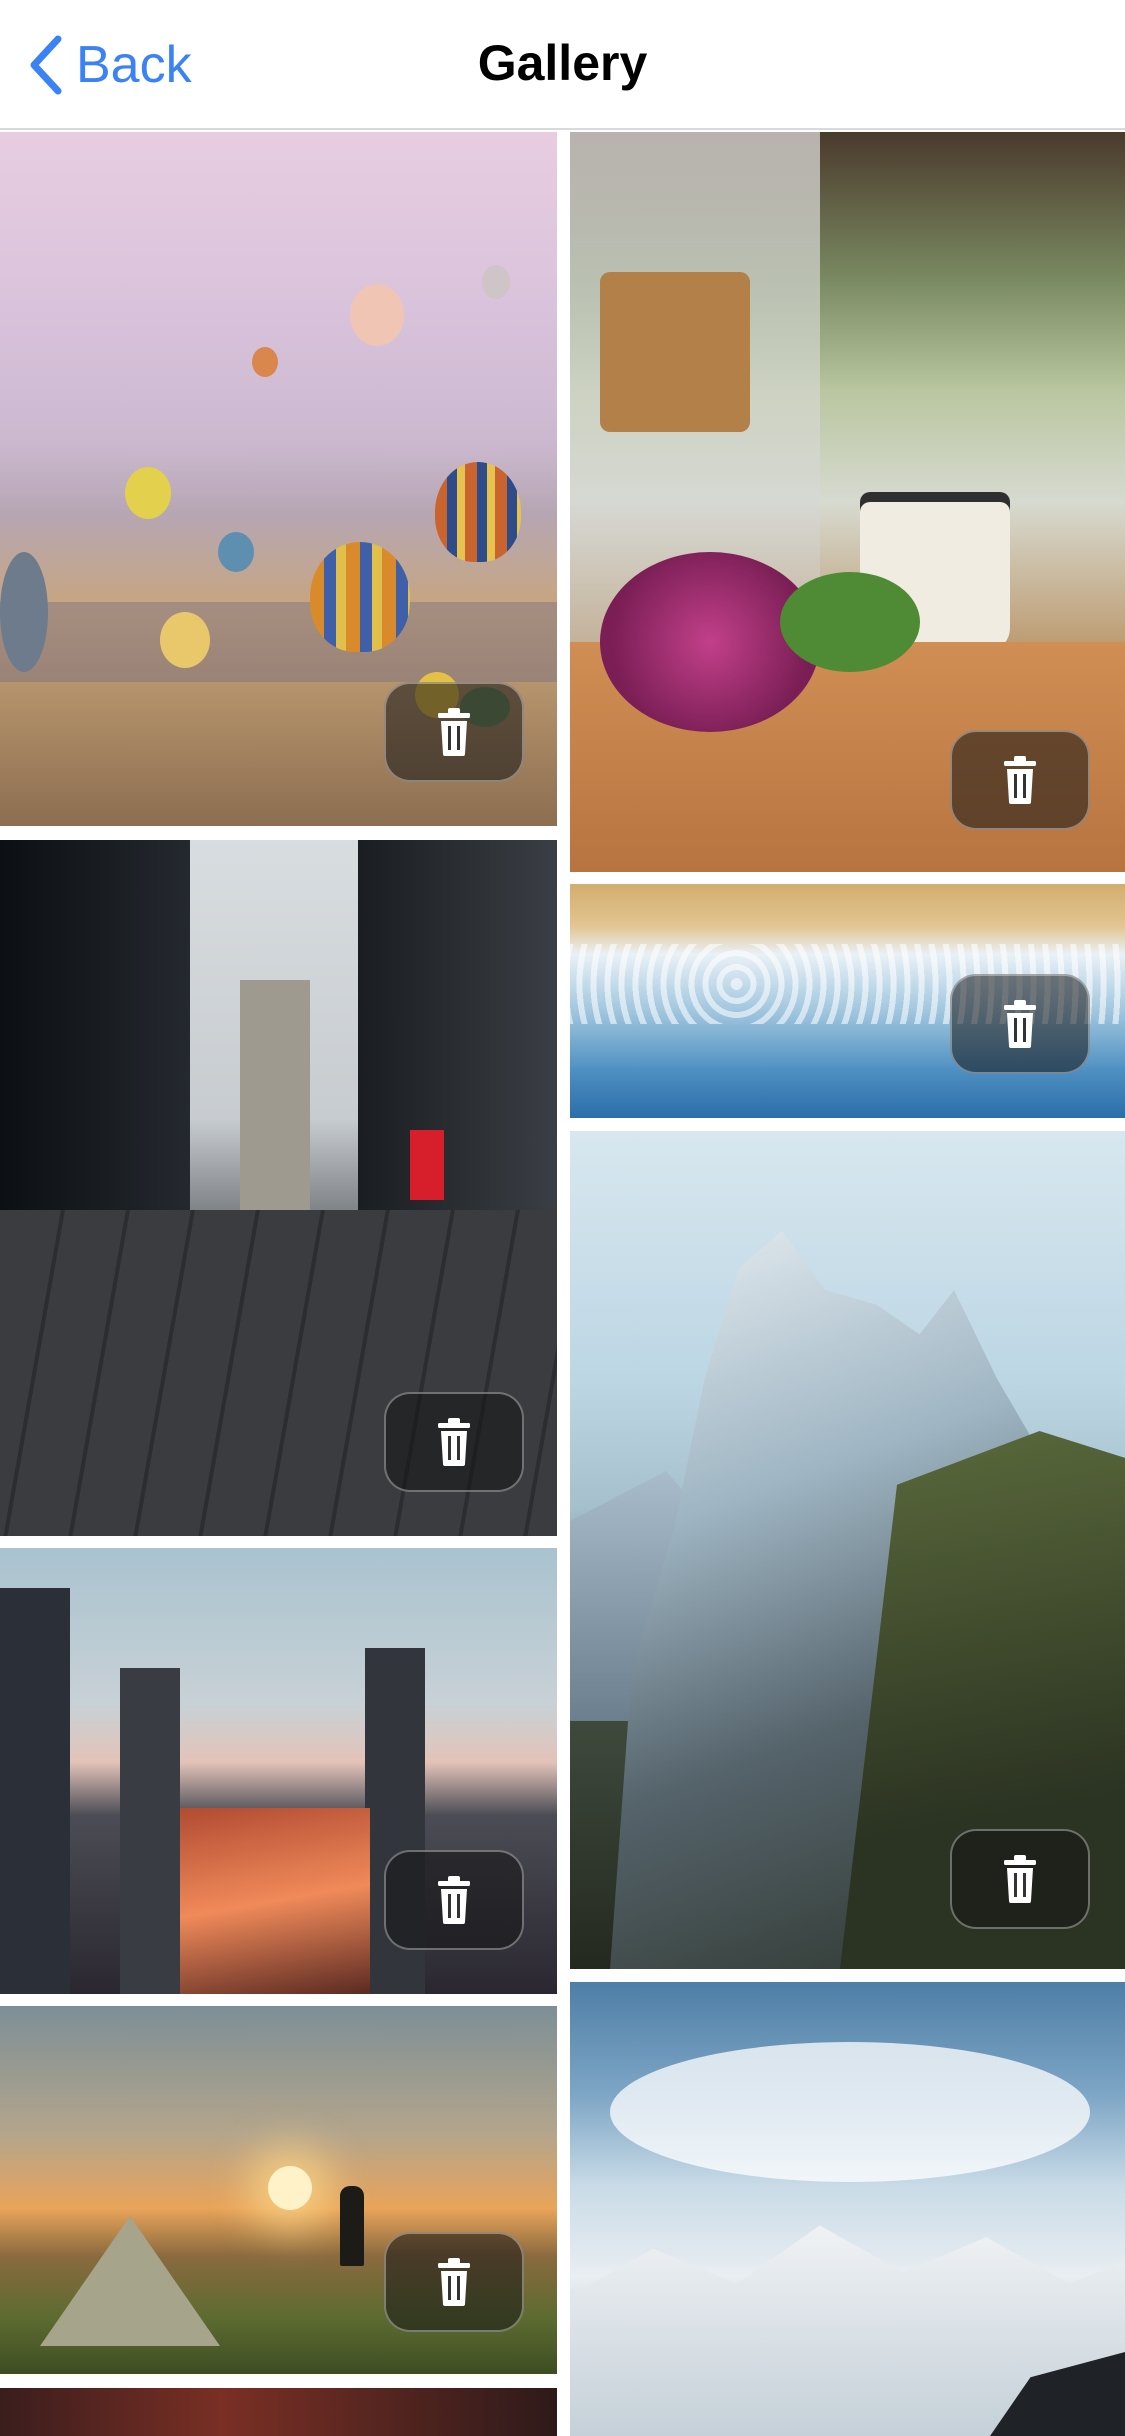  I want to click on photo-hot-air-balloons, so click(278, 479).